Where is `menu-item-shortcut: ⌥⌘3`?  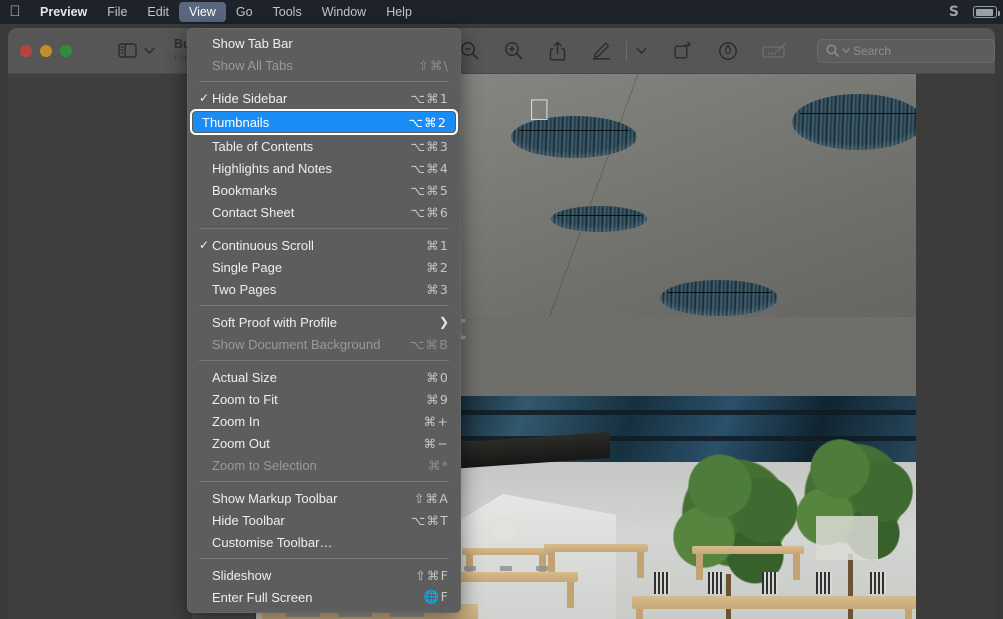 menu-item-shortcut: ⌥⌘3 is located at coordinates (429, 146).